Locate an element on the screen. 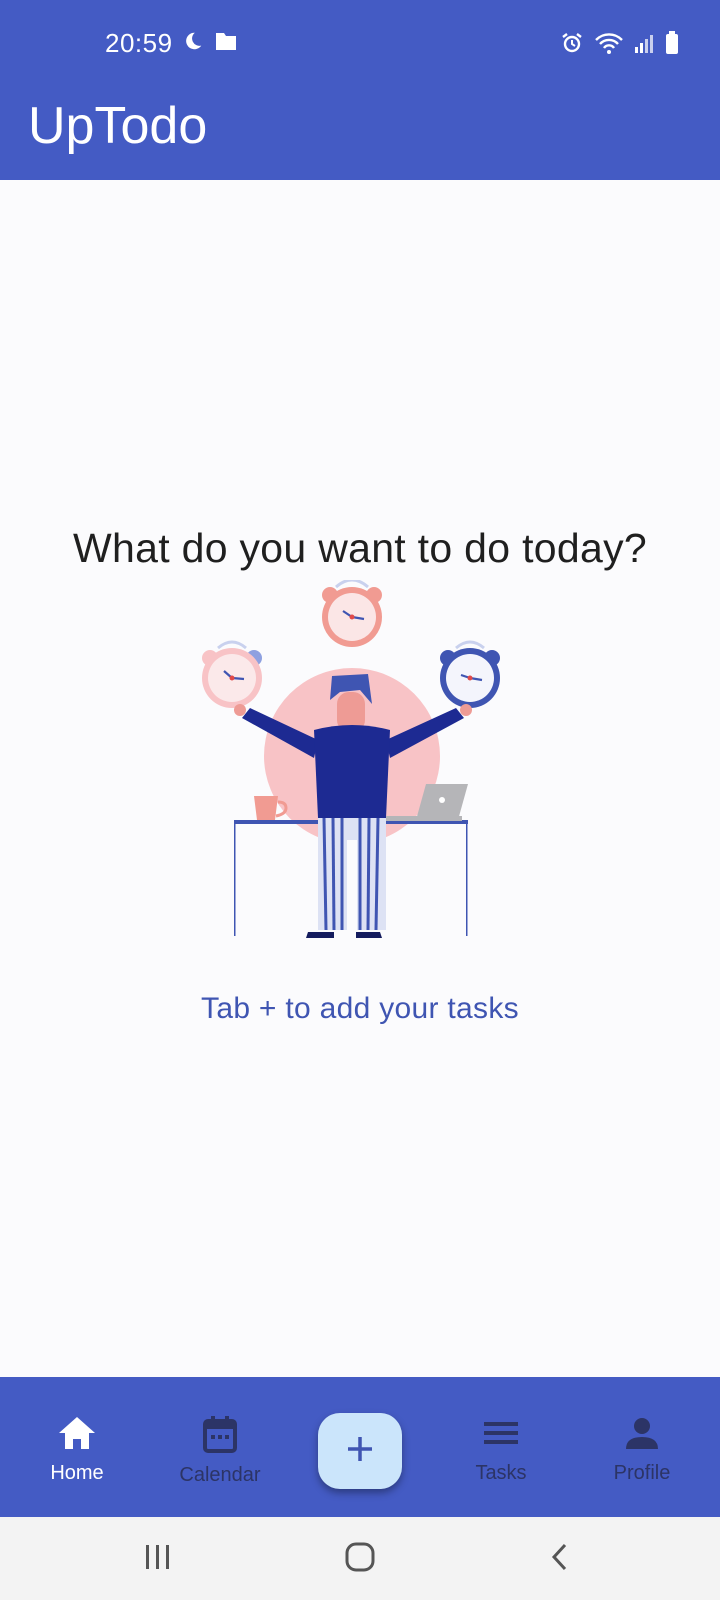 This screenshot has height=1600, width=720. battery-icon is located at coordinates (672, 45).